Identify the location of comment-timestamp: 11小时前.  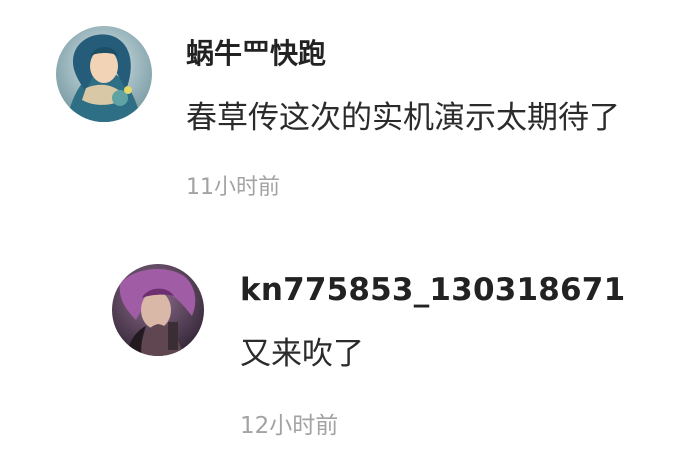
(233, 187).